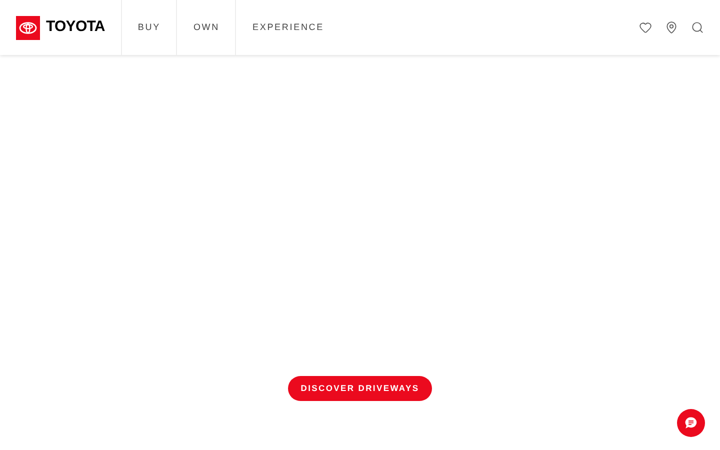  I want to click on chat-bubble-icon, so click(691, 423).